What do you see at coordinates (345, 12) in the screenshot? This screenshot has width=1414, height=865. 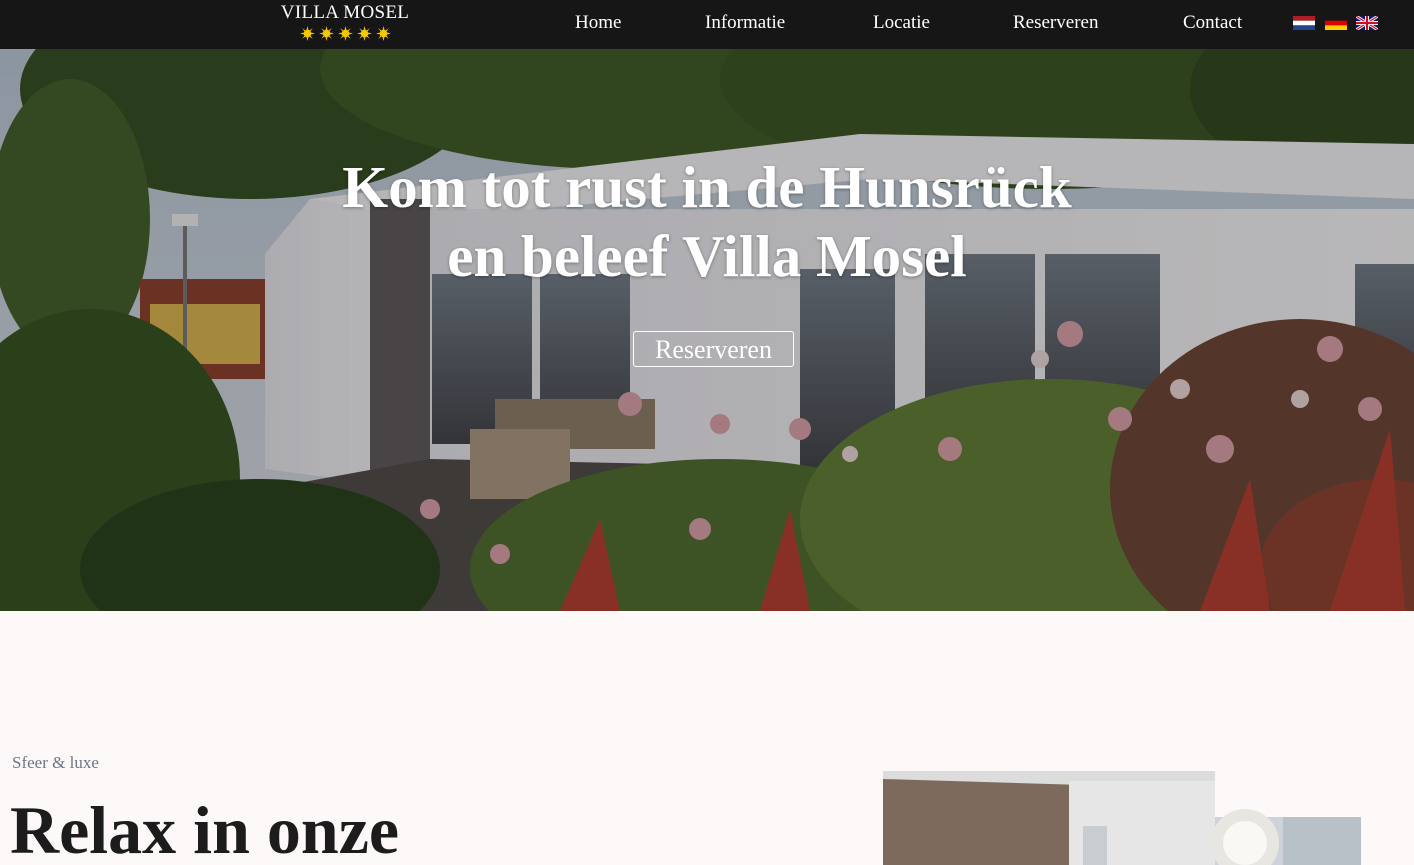 I see `logo-text: VILLA MOSEL` at bounding box center [345, 12].